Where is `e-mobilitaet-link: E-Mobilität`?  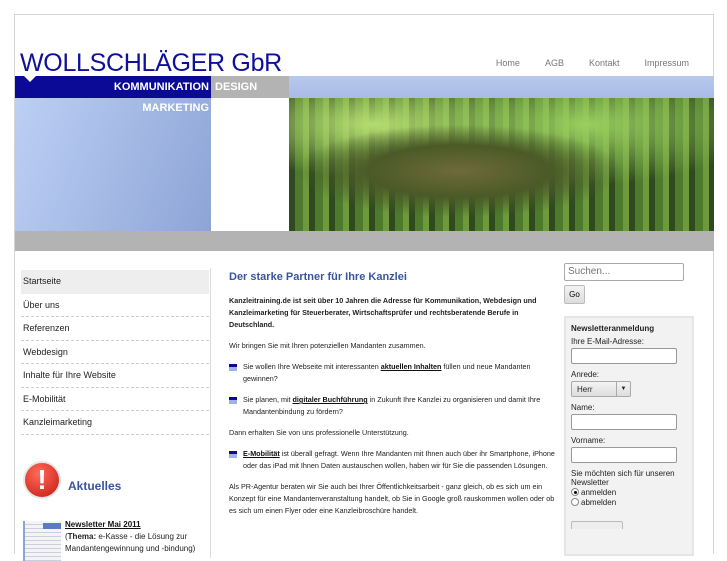
e-mobilitaet-link: E-Mobilität is located at coordinates (261, 453).